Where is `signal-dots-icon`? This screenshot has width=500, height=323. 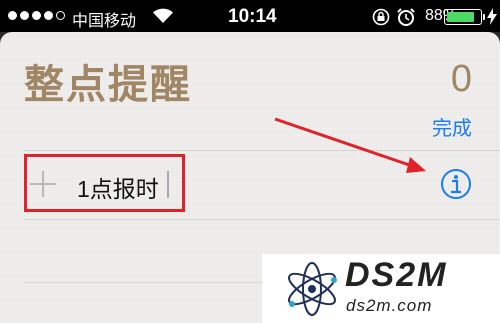
signal-dots-icon is located at coordinates (36, 15).